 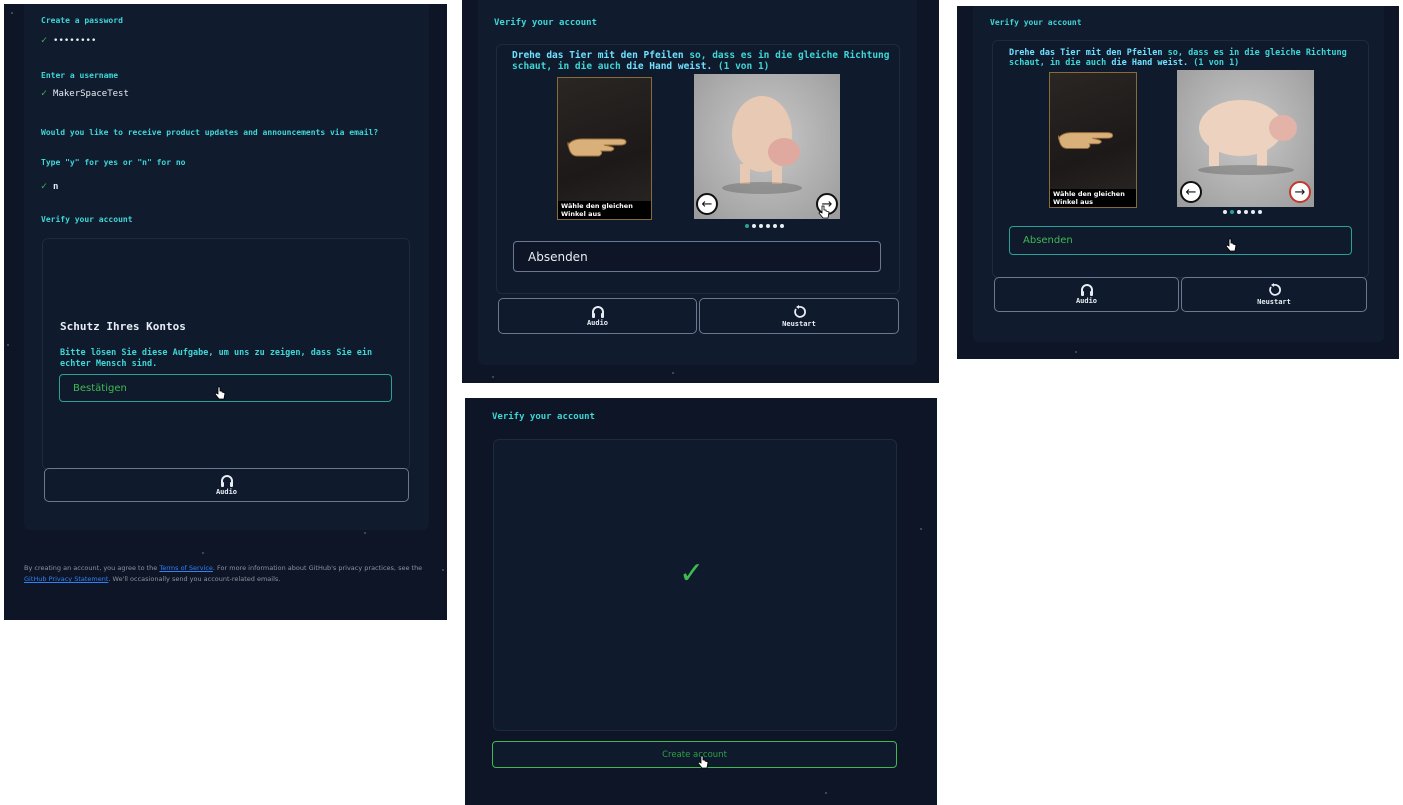 I want to click on protect-title: Schutz Ihres Kontos, so click(x=123, y=326).